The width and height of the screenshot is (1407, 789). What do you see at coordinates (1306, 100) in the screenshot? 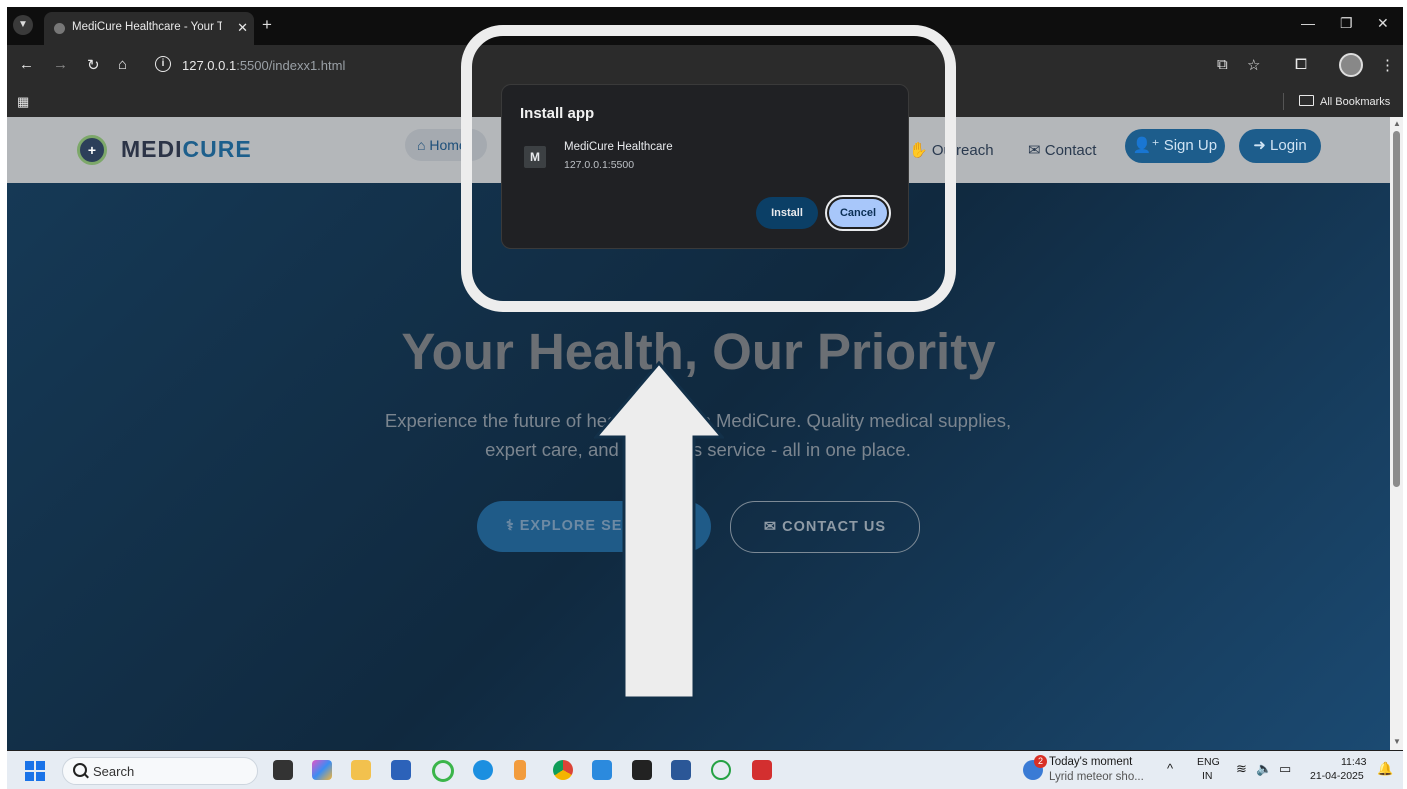
I see `folder-icon` at bounding box center [1306, 100].